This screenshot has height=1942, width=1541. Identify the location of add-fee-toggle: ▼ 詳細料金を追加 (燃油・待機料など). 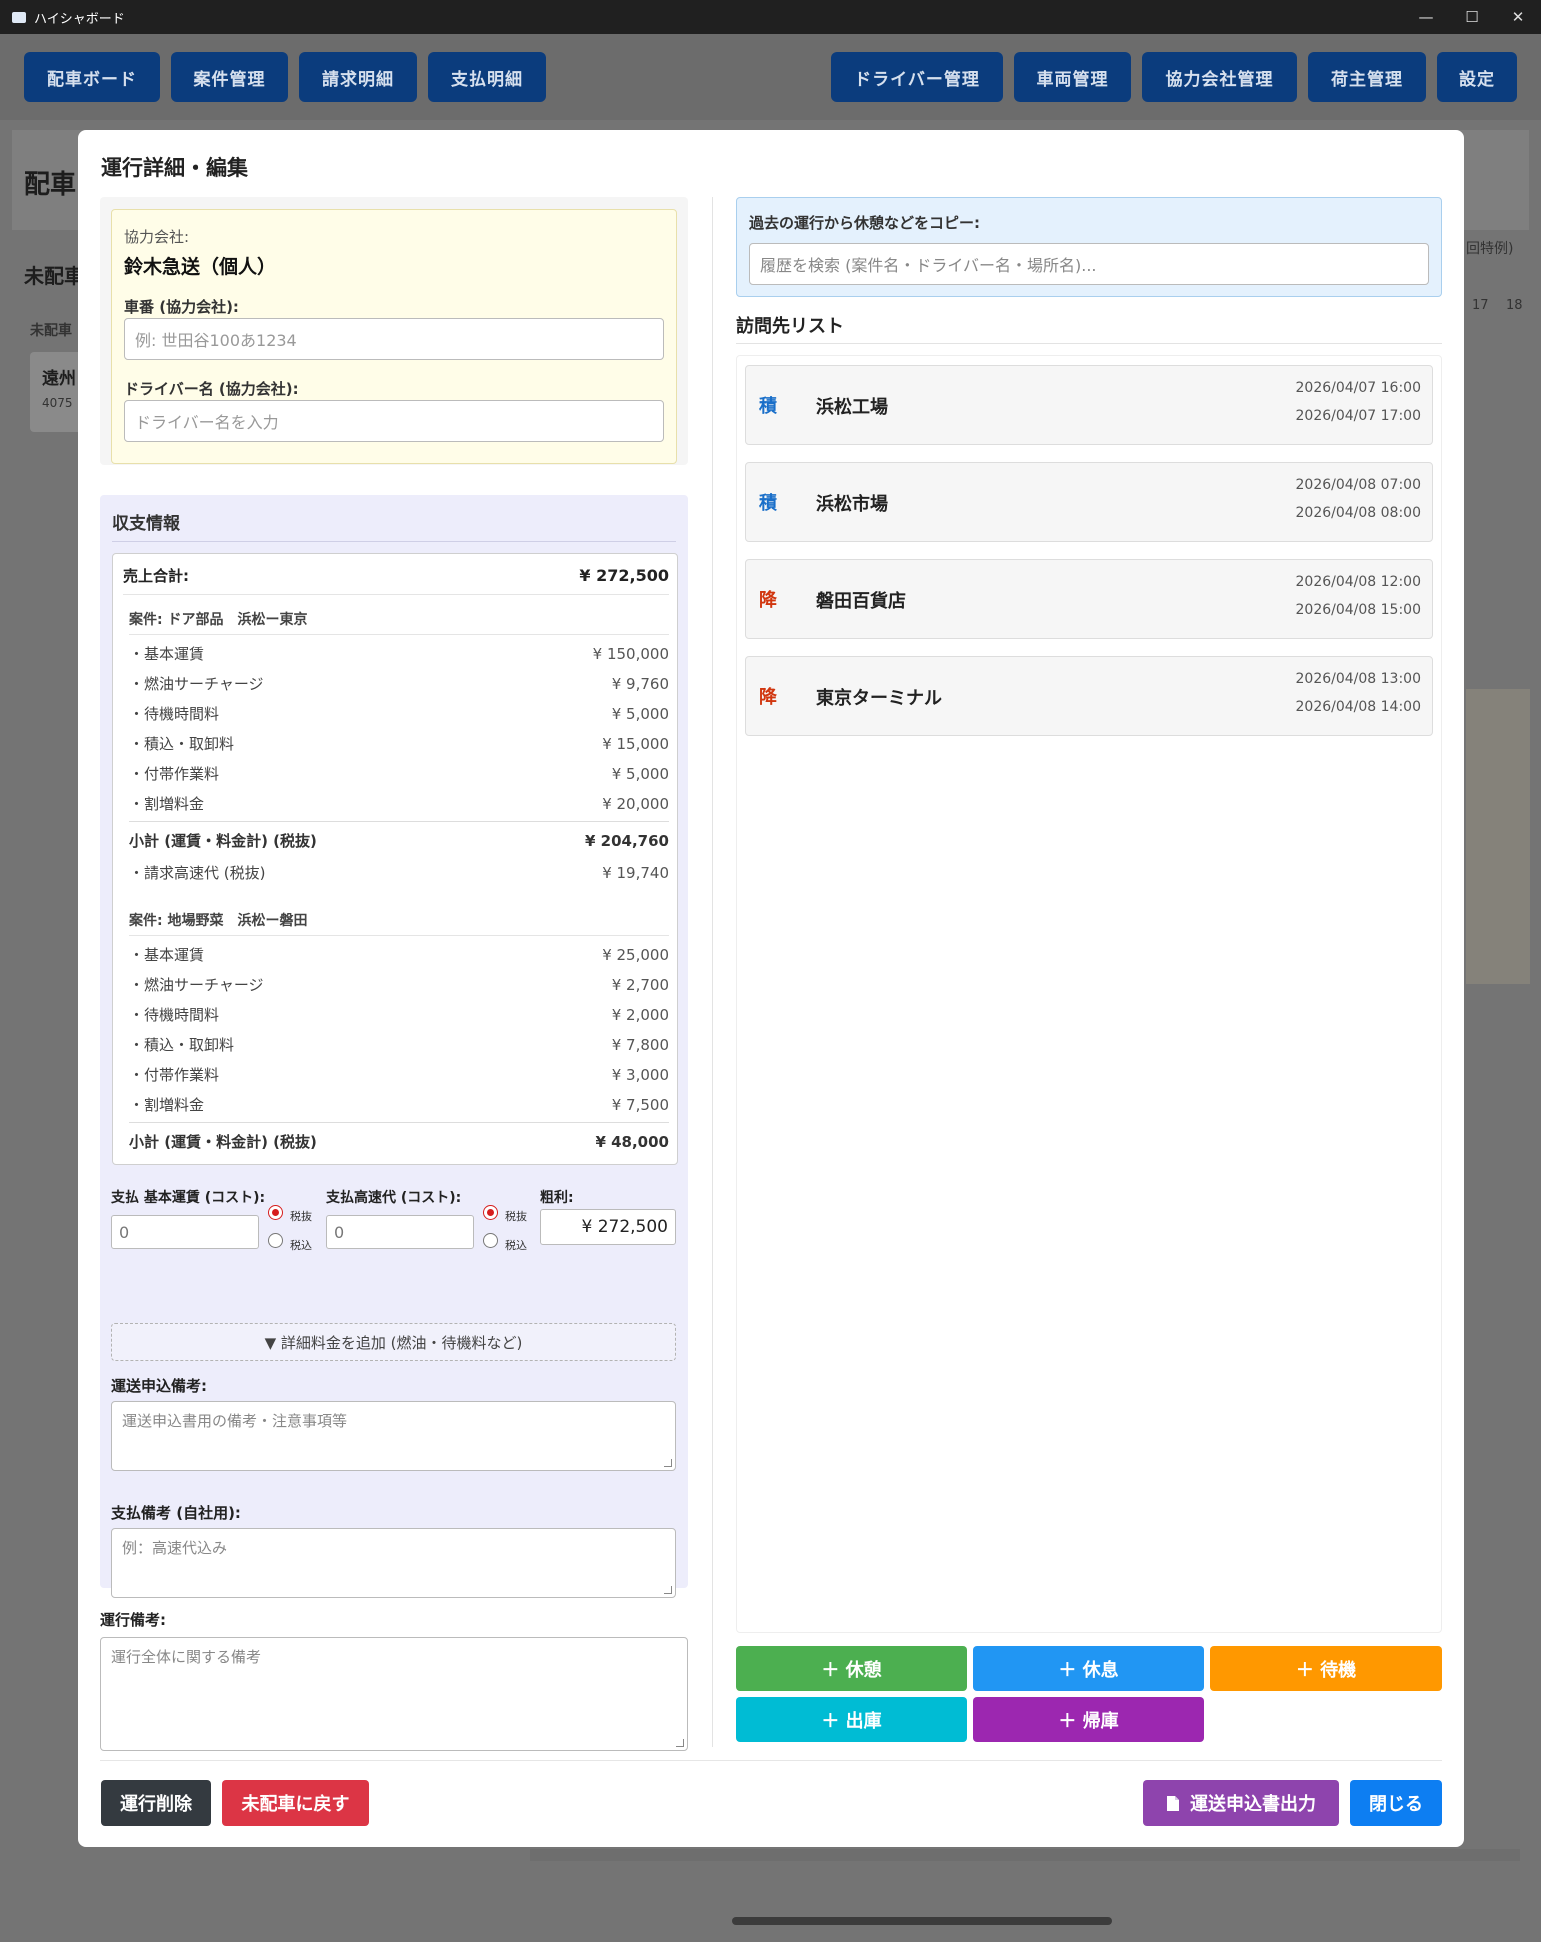
(393, 1342).